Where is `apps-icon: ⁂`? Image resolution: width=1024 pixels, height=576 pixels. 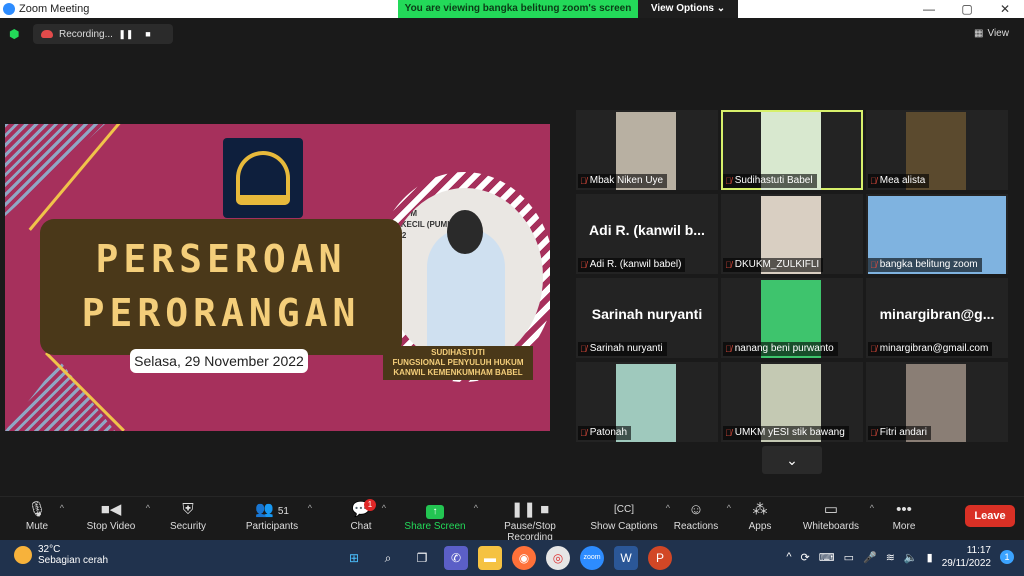 apps-icon: ⁂ is located at coordinates (760, 509).